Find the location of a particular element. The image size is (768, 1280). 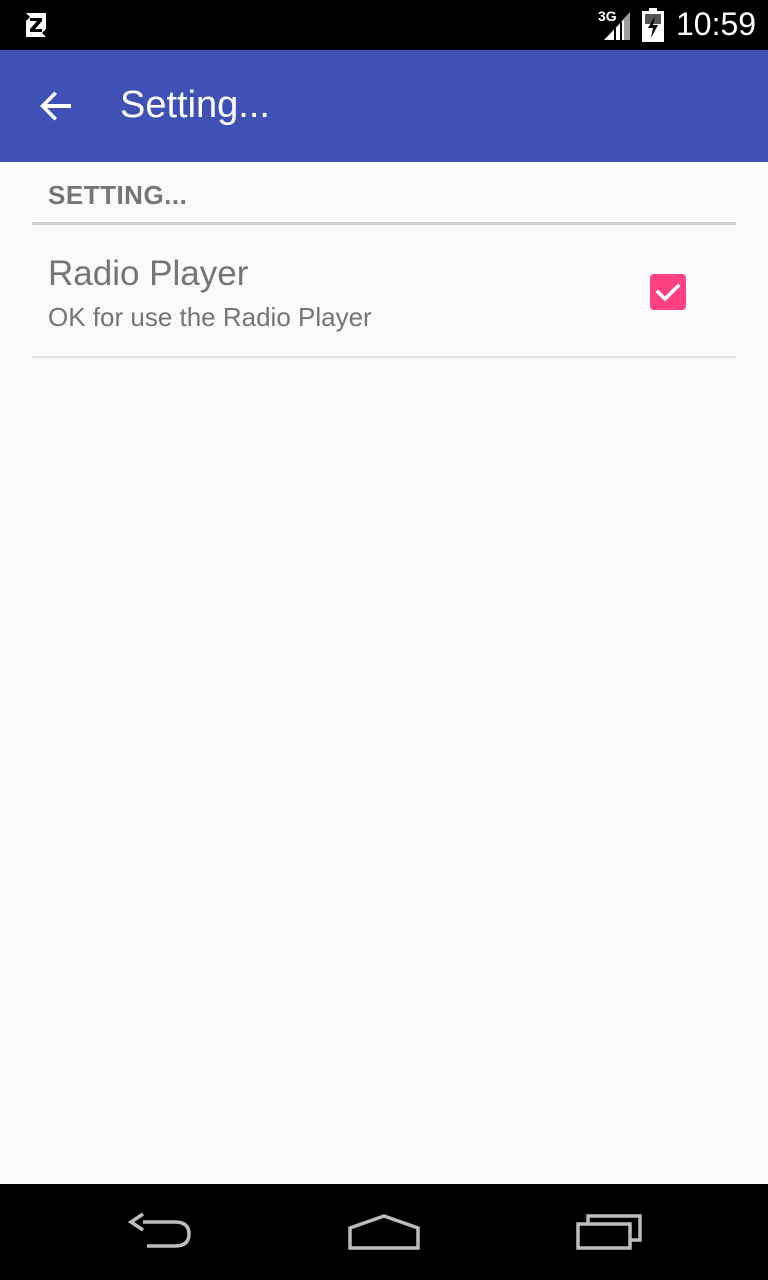

navigation-bar is located at coordinates (384, 1232).